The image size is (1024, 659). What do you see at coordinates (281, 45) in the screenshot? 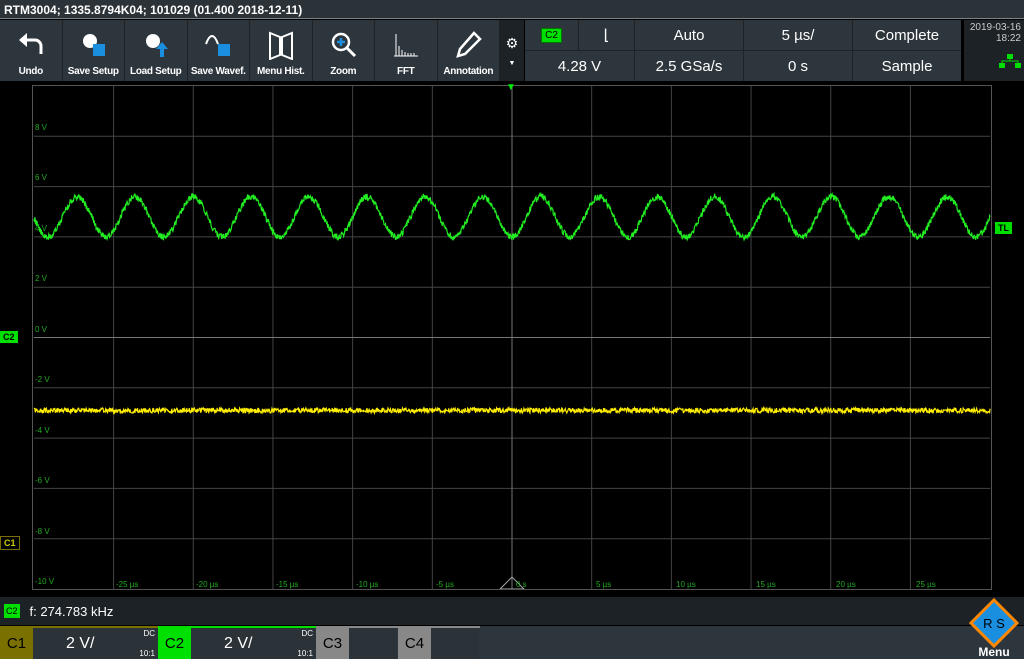
I see `menu-history-icon` at bounding box center [281, 45].